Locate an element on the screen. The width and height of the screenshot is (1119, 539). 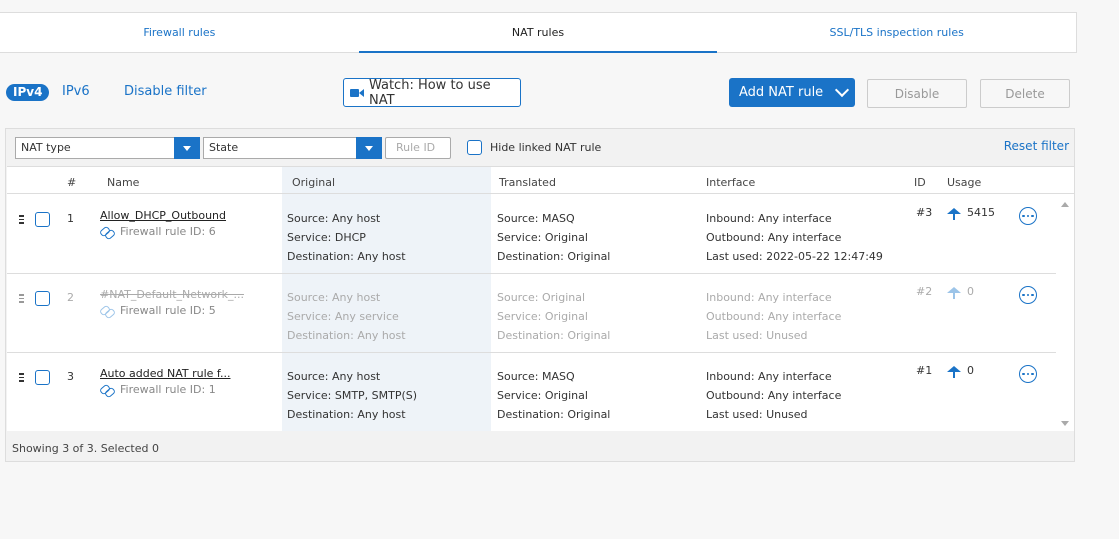
add-nat-rule-button: Add NAT rule is located at coordinates (792, 92).